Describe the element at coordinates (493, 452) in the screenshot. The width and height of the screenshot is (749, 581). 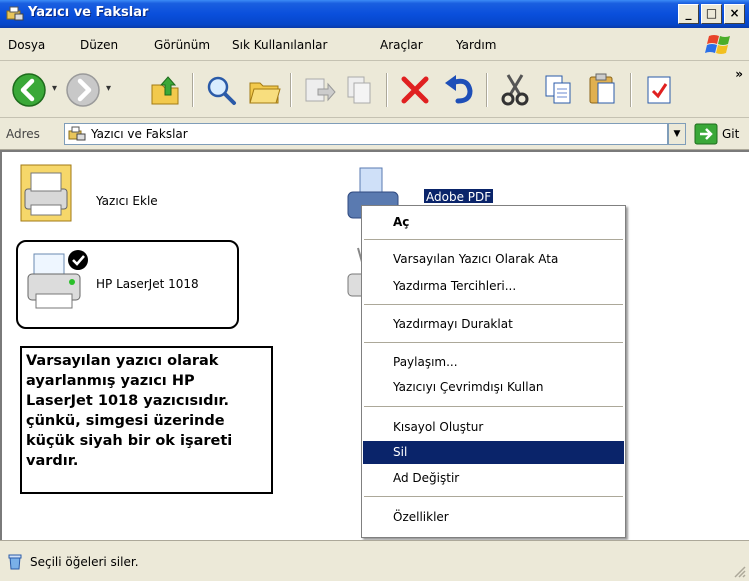
I see `menu-item-delete: Sil` at that location.